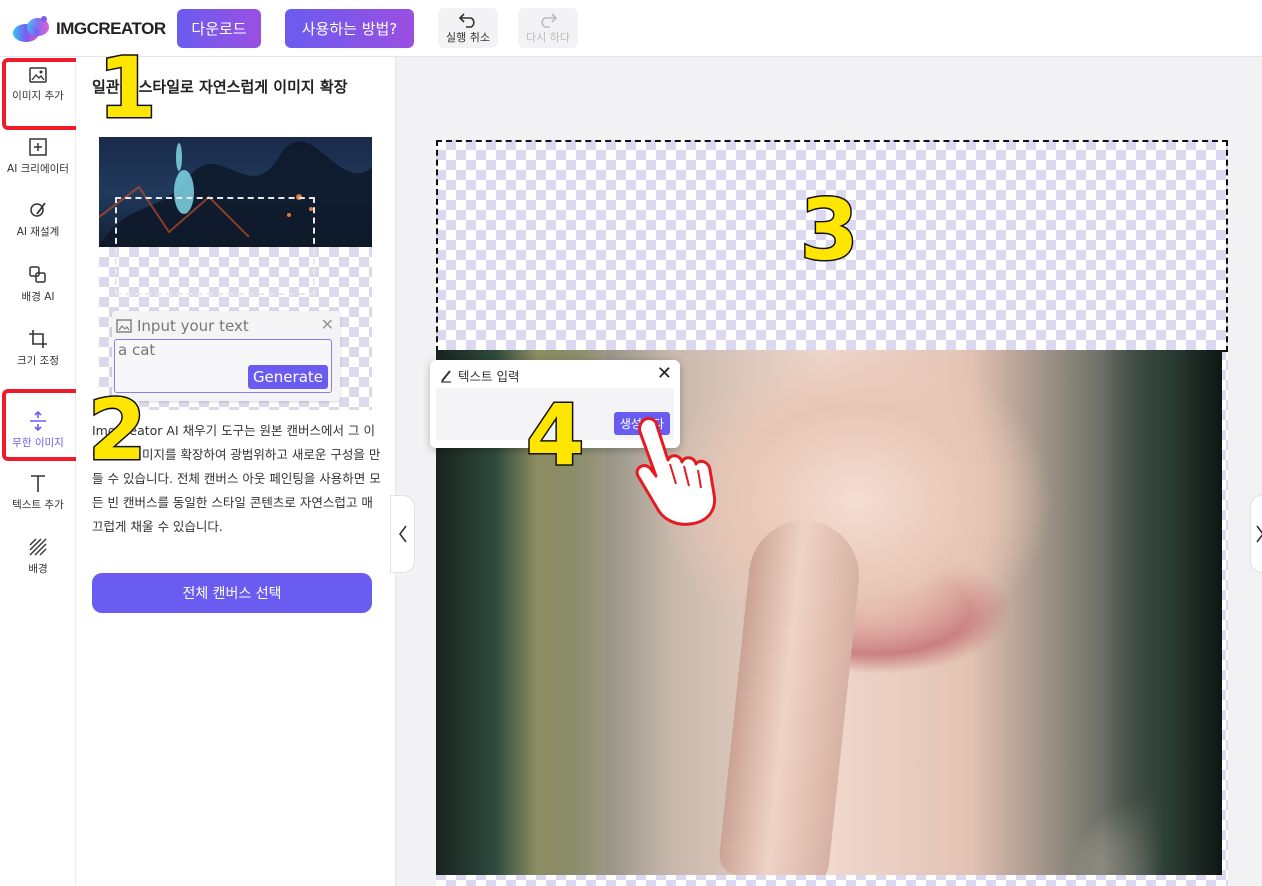  What do you see at coordinates (38, 168) in the screenshot?
I see `sidebar-item-label: AI 크리에이터` at bounding box center [38, 168].